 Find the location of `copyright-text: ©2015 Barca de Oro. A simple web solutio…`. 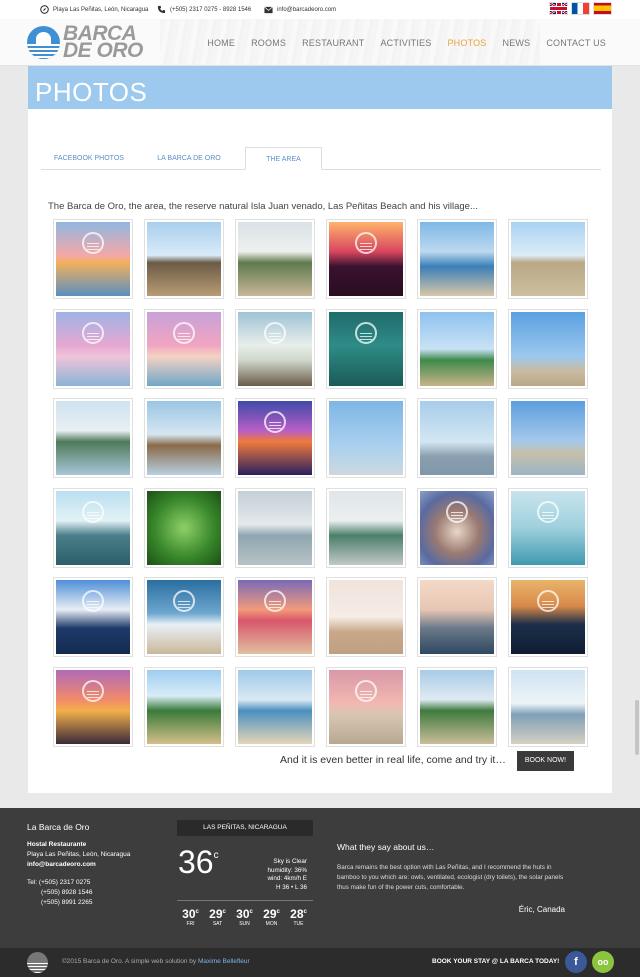

copyright-text: ©2015 Barca de Oro. A simple web solutio… is located at coordinates (129, 961).